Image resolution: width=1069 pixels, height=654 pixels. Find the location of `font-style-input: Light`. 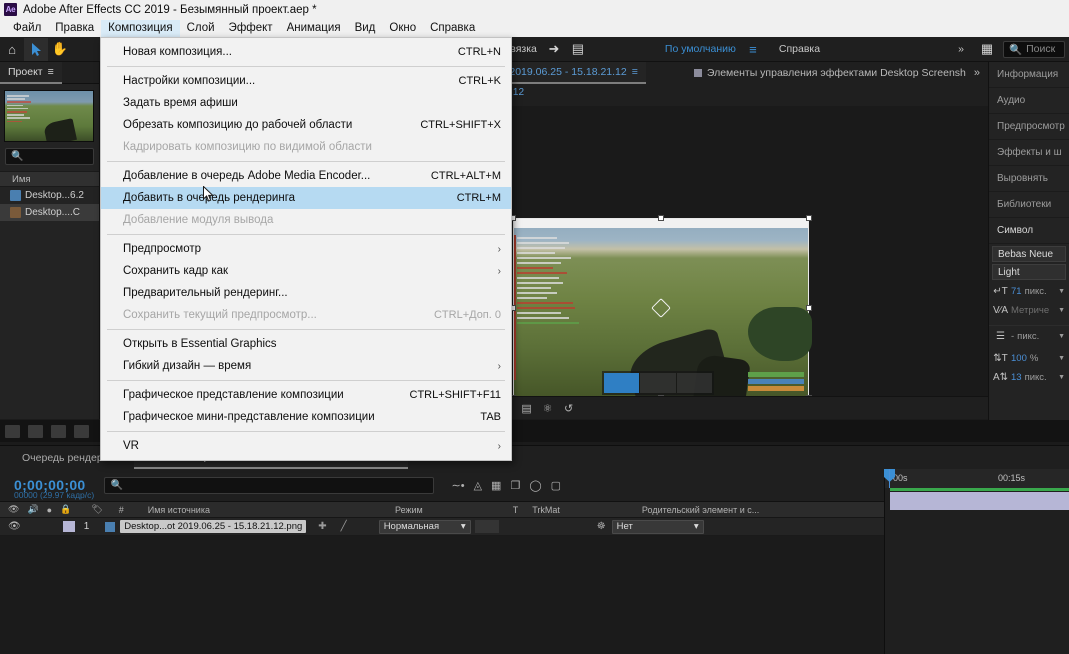

font-style-input: Light is located at coordinates (1029, 272).